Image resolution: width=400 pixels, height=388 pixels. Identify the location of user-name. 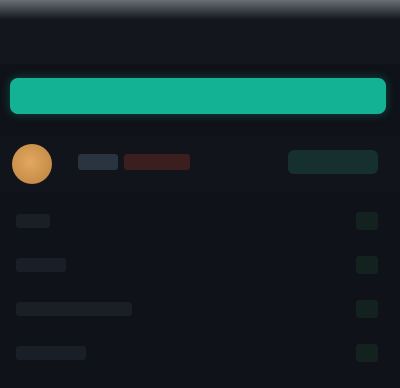
(98, 162).